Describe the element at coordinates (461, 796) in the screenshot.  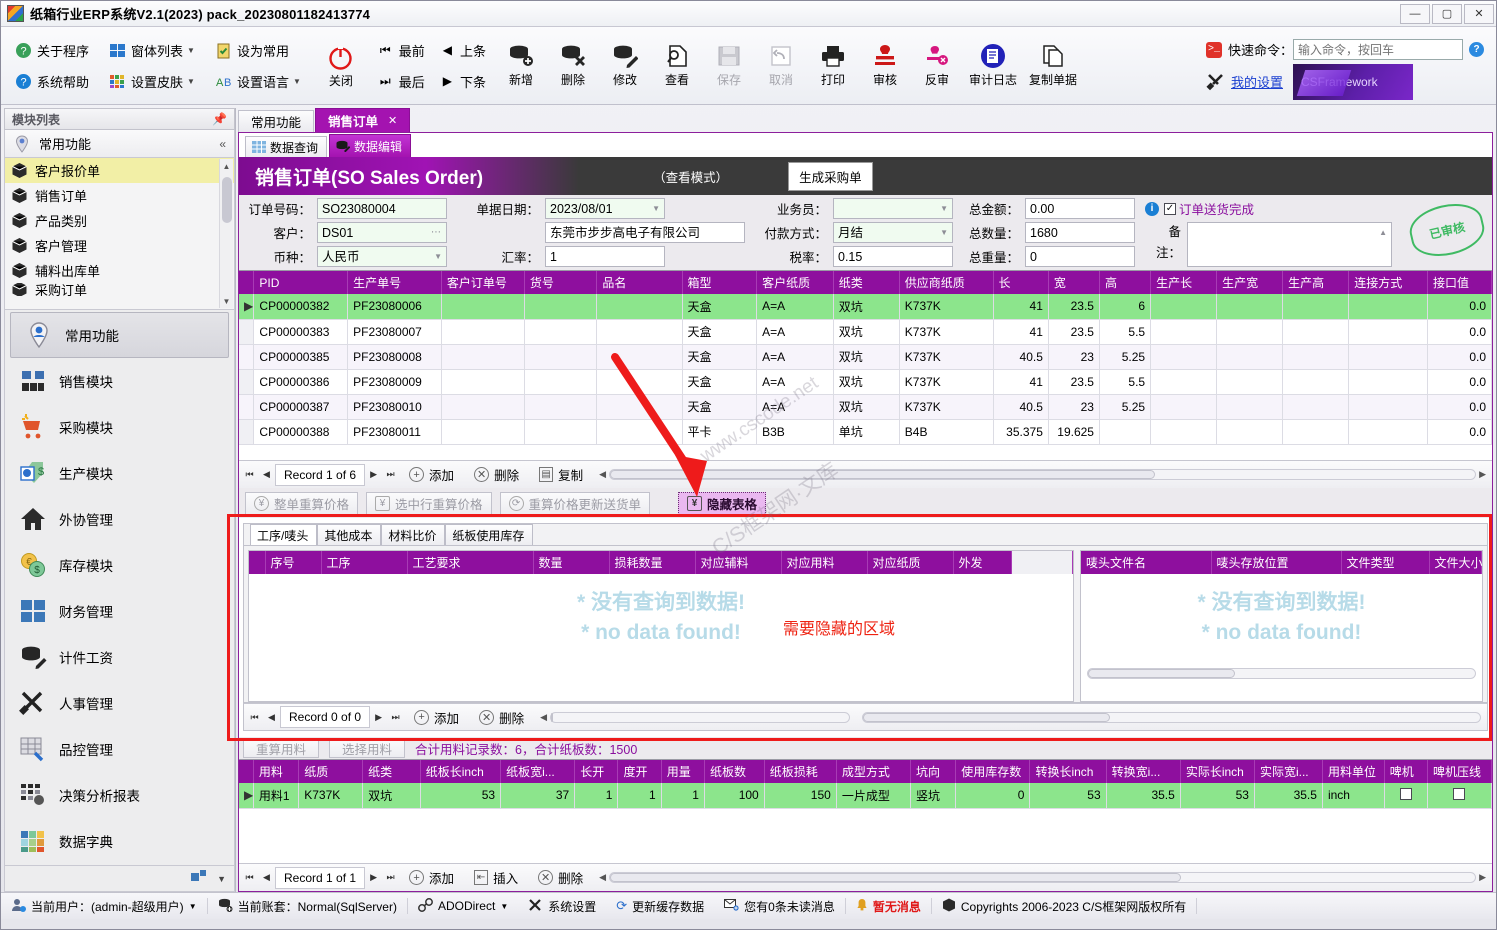
I see `cell-board-length: 53` at that location.